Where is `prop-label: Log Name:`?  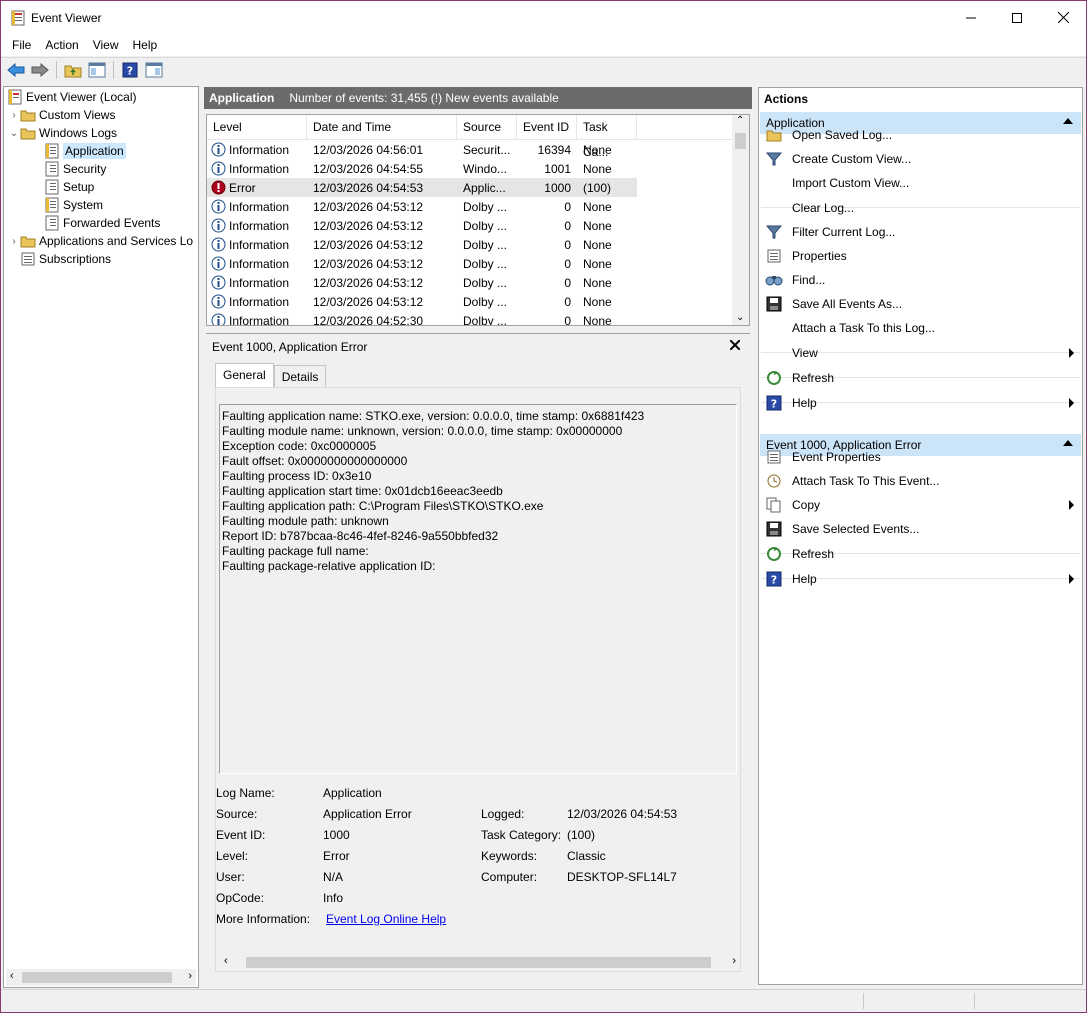 prop-label: Log Name: is located at coordinates (245, 793).